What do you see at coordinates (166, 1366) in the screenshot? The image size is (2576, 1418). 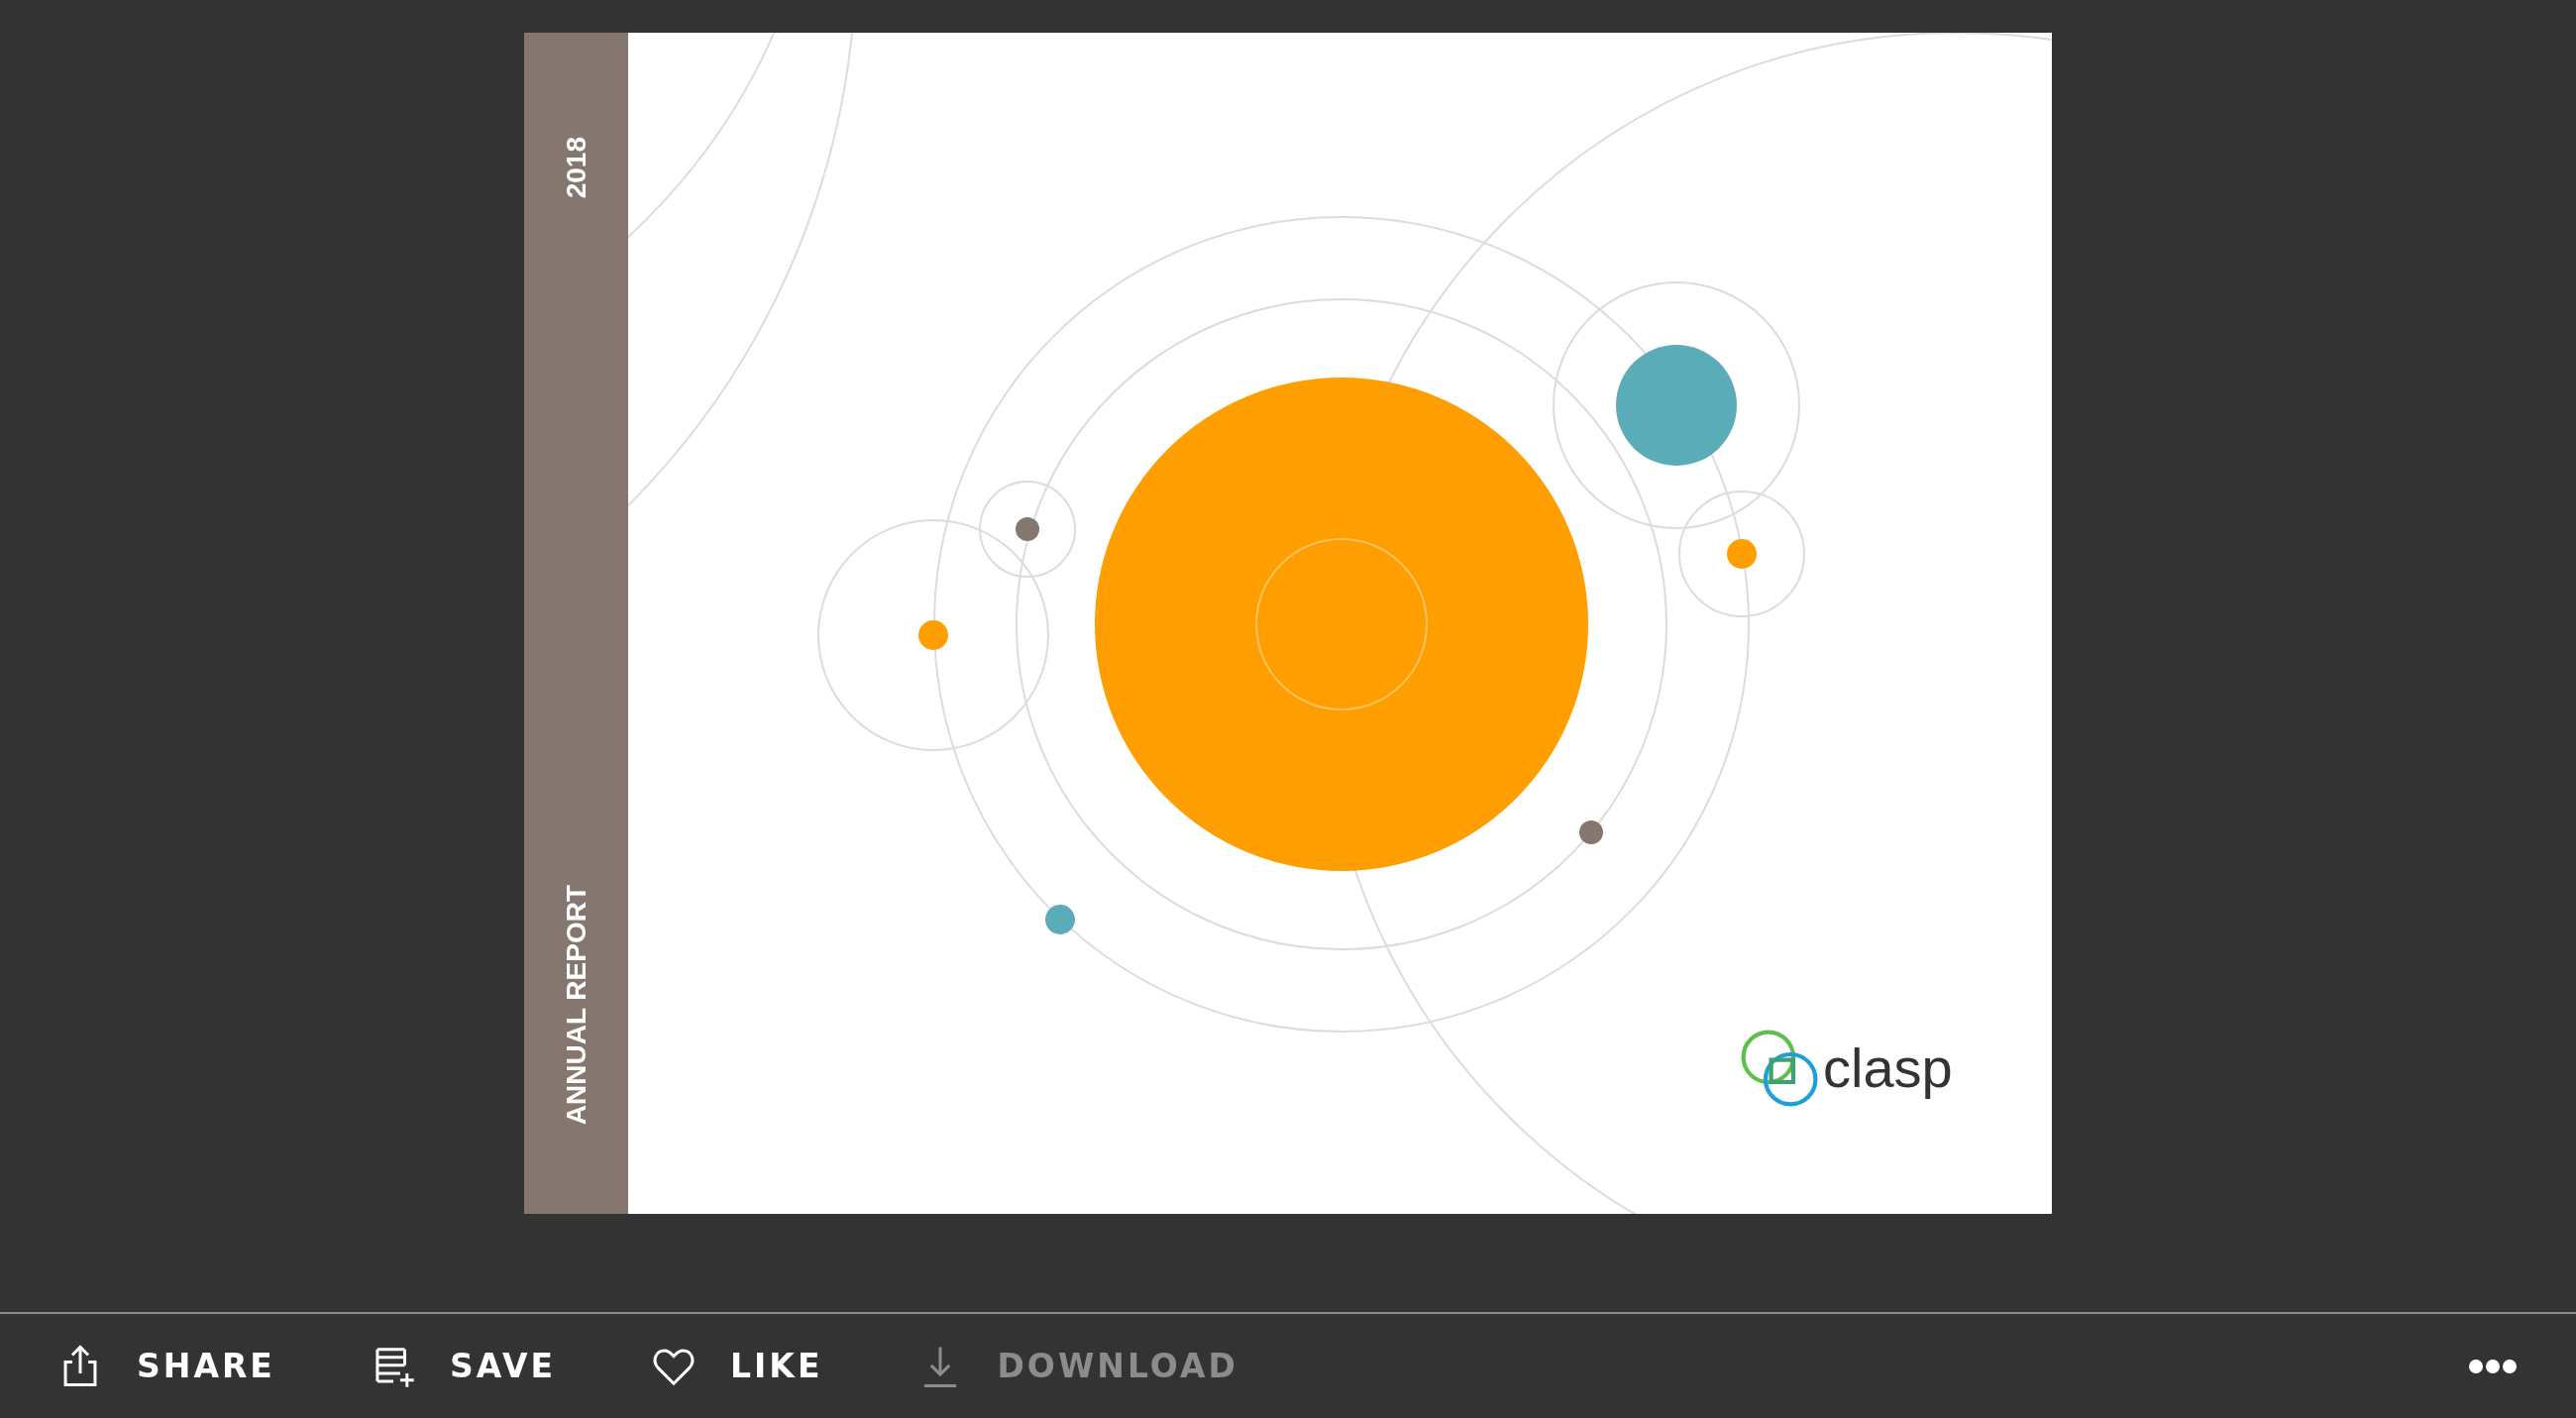 I see `share-button: SHARE` at bounding box center [166, 1366].